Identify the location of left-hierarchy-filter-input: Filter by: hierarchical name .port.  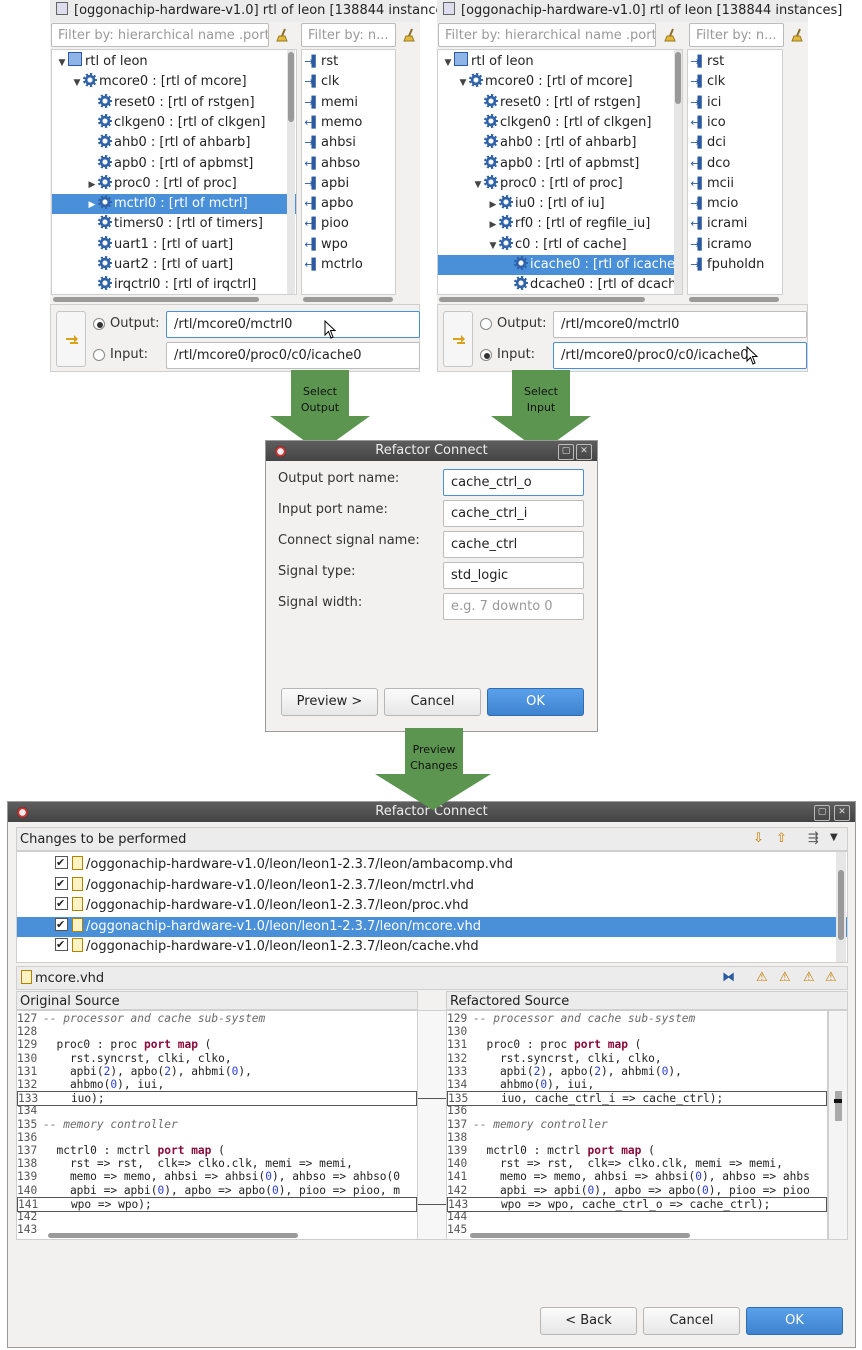
(160, 35).